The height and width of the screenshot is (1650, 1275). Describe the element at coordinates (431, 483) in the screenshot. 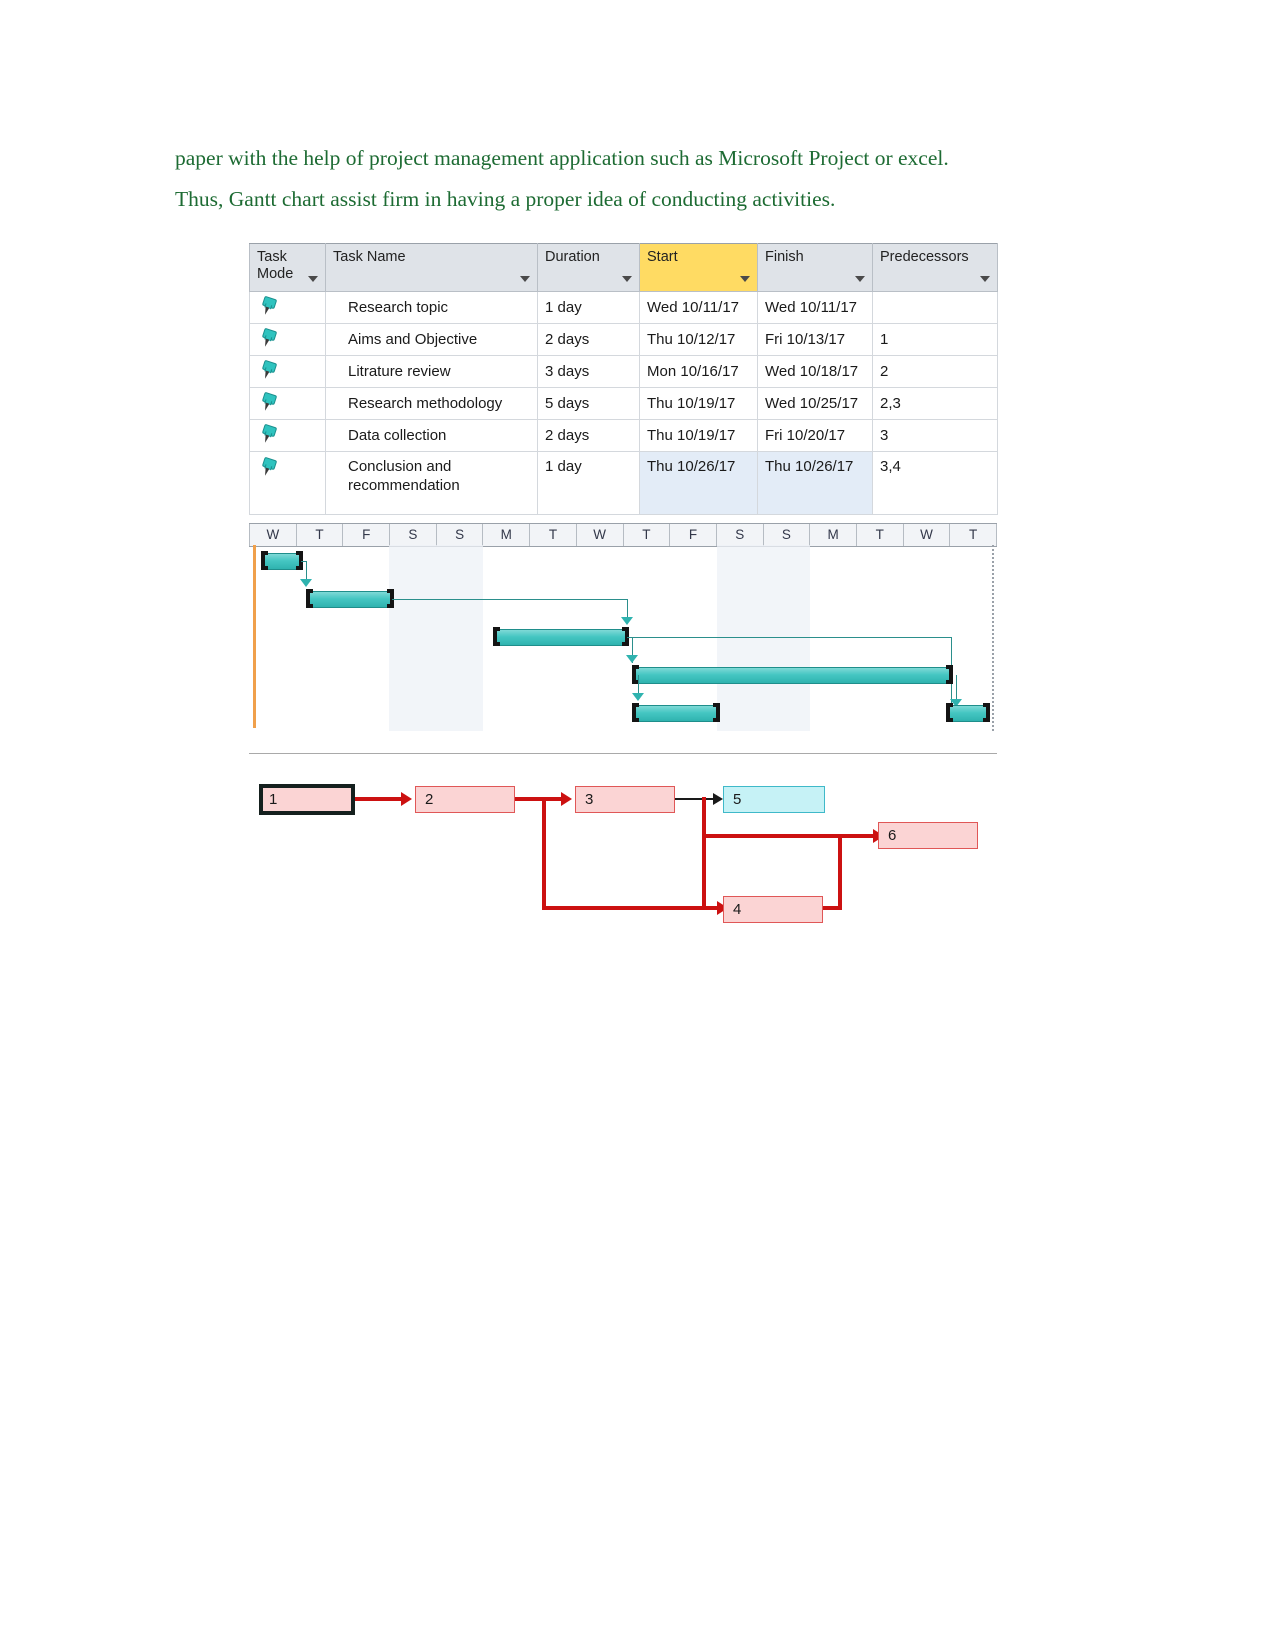

I see `task-name-cell: Conclusion and recommendation` at that location.